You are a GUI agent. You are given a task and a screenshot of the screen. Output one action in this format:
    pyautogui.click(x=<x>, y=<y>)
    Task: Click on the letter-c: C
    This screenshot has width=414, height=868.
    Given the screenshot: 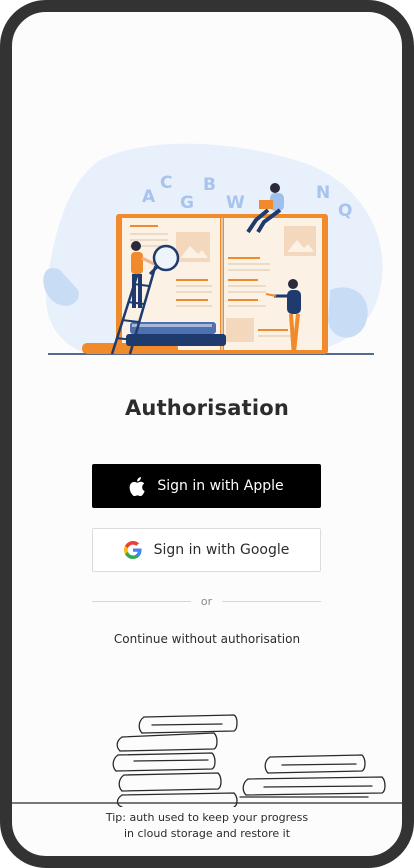 What is the action you would take?
    pyautogui.click(x=166, y=183)
    